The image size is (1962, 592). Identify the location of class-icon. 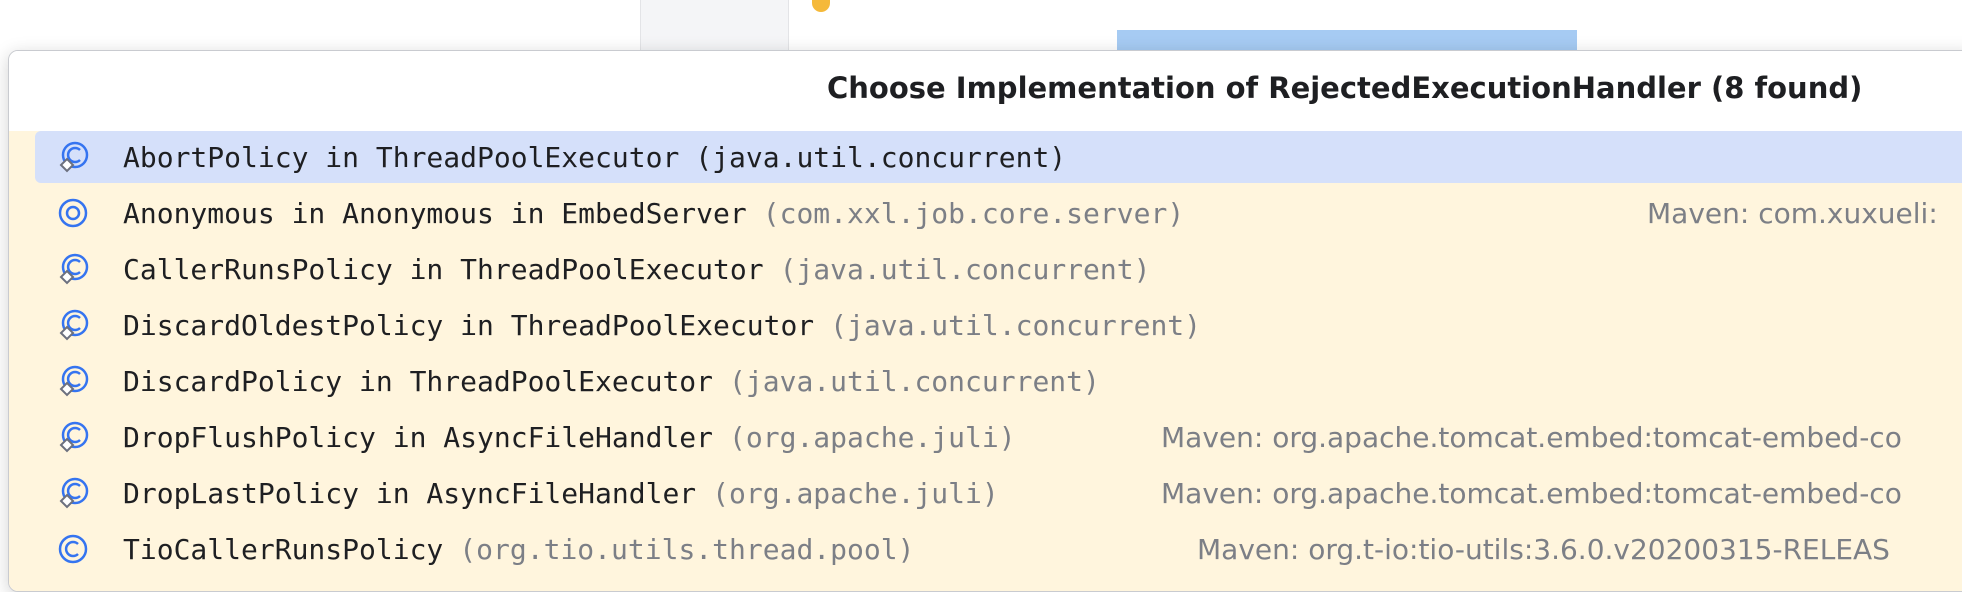
(73, 549).